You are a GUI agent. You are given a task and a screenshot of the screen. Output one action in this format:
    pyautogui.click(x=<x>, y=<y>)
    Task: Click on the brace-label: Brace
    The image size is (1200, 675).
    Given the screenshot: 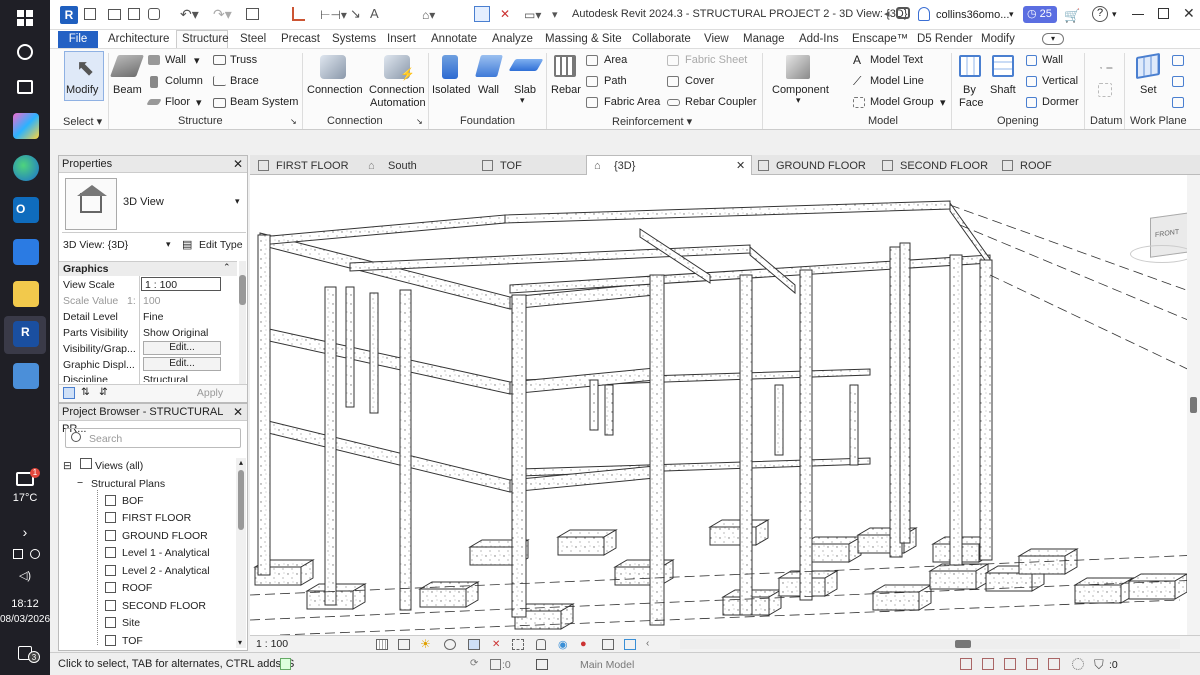 What is the action you would take?
    pyautogui.click(x=244, y=81)
    